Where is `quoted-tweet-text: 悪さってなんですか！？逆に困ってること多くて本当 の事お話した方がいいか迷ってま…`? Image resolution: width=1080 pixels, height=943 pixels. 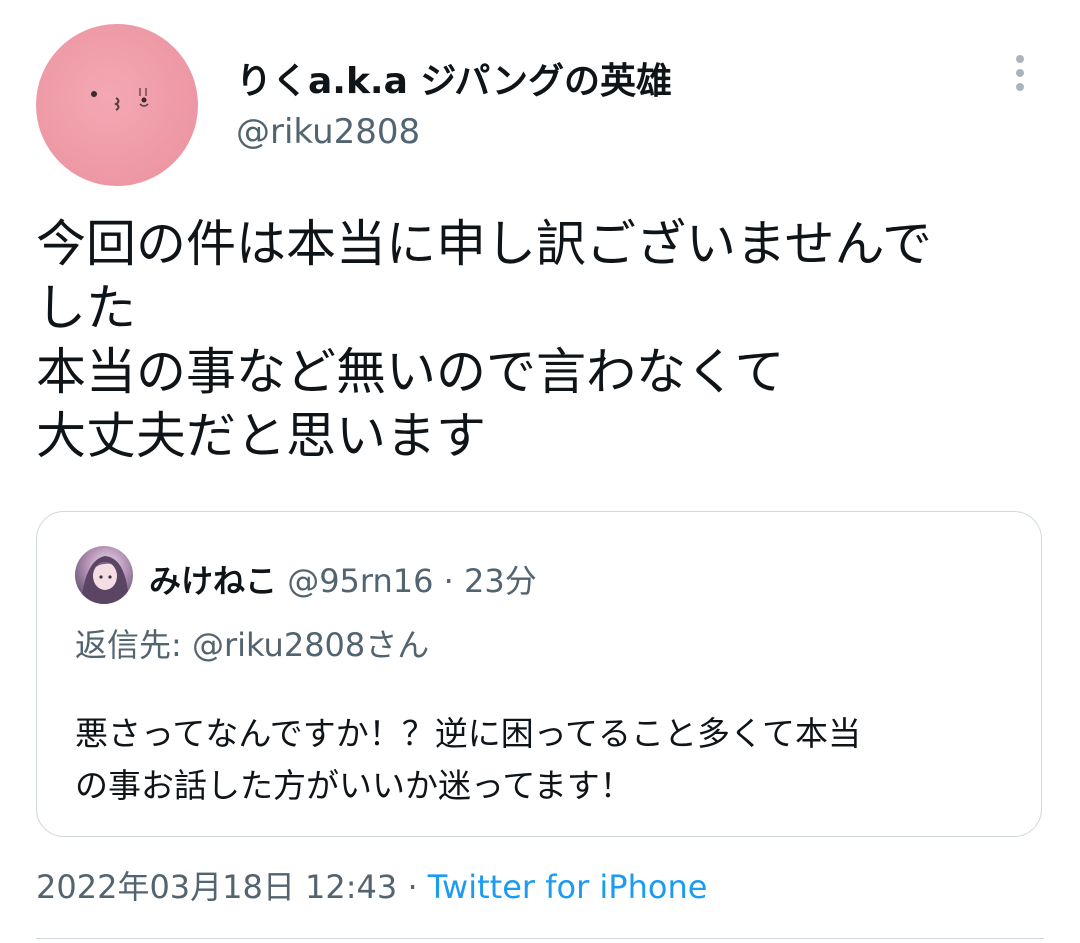 quoted-tweet-text: 悪さってなんですか！？逆に困ってること多くて本当 の事お話した方がいいか迷ってま… is located at coordinates (545, 760).